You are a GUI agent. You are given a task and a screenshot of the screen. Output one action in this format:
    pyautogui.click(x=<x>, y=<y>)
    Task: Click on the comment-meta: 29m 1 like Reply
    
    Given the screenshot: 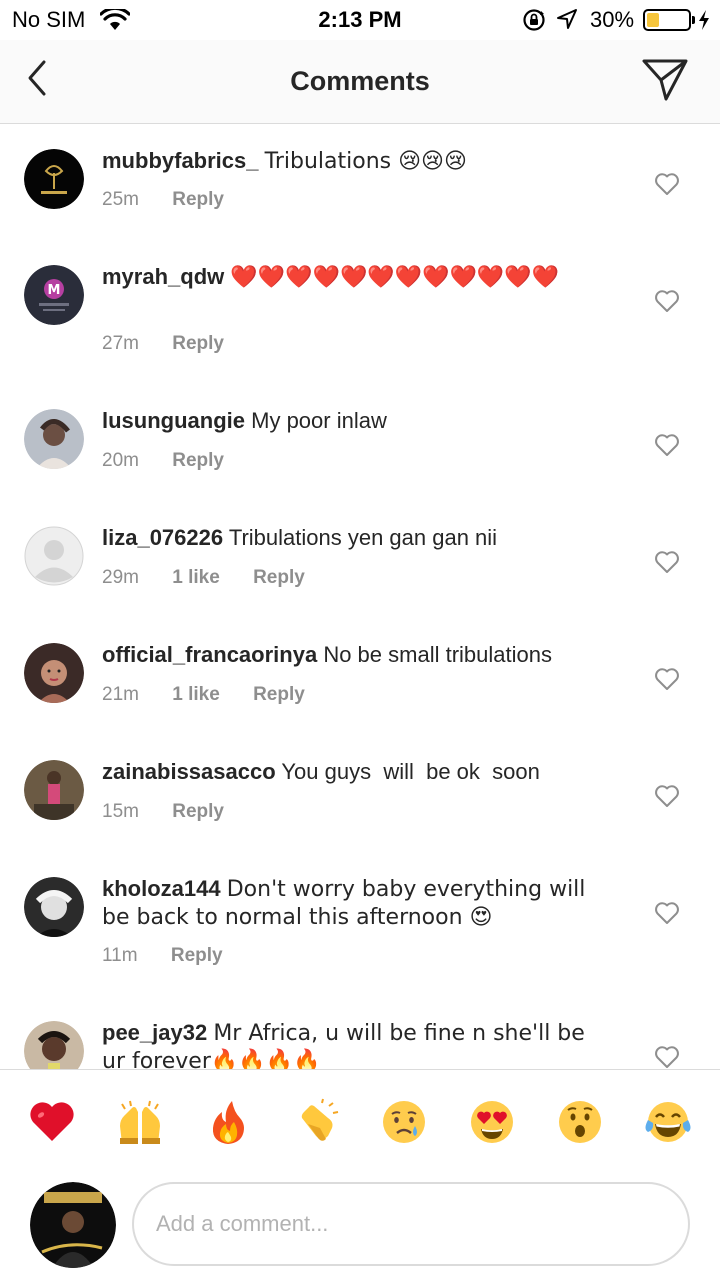 What is the action you would take?
    pyautogui.click(x=217, y=578)
    